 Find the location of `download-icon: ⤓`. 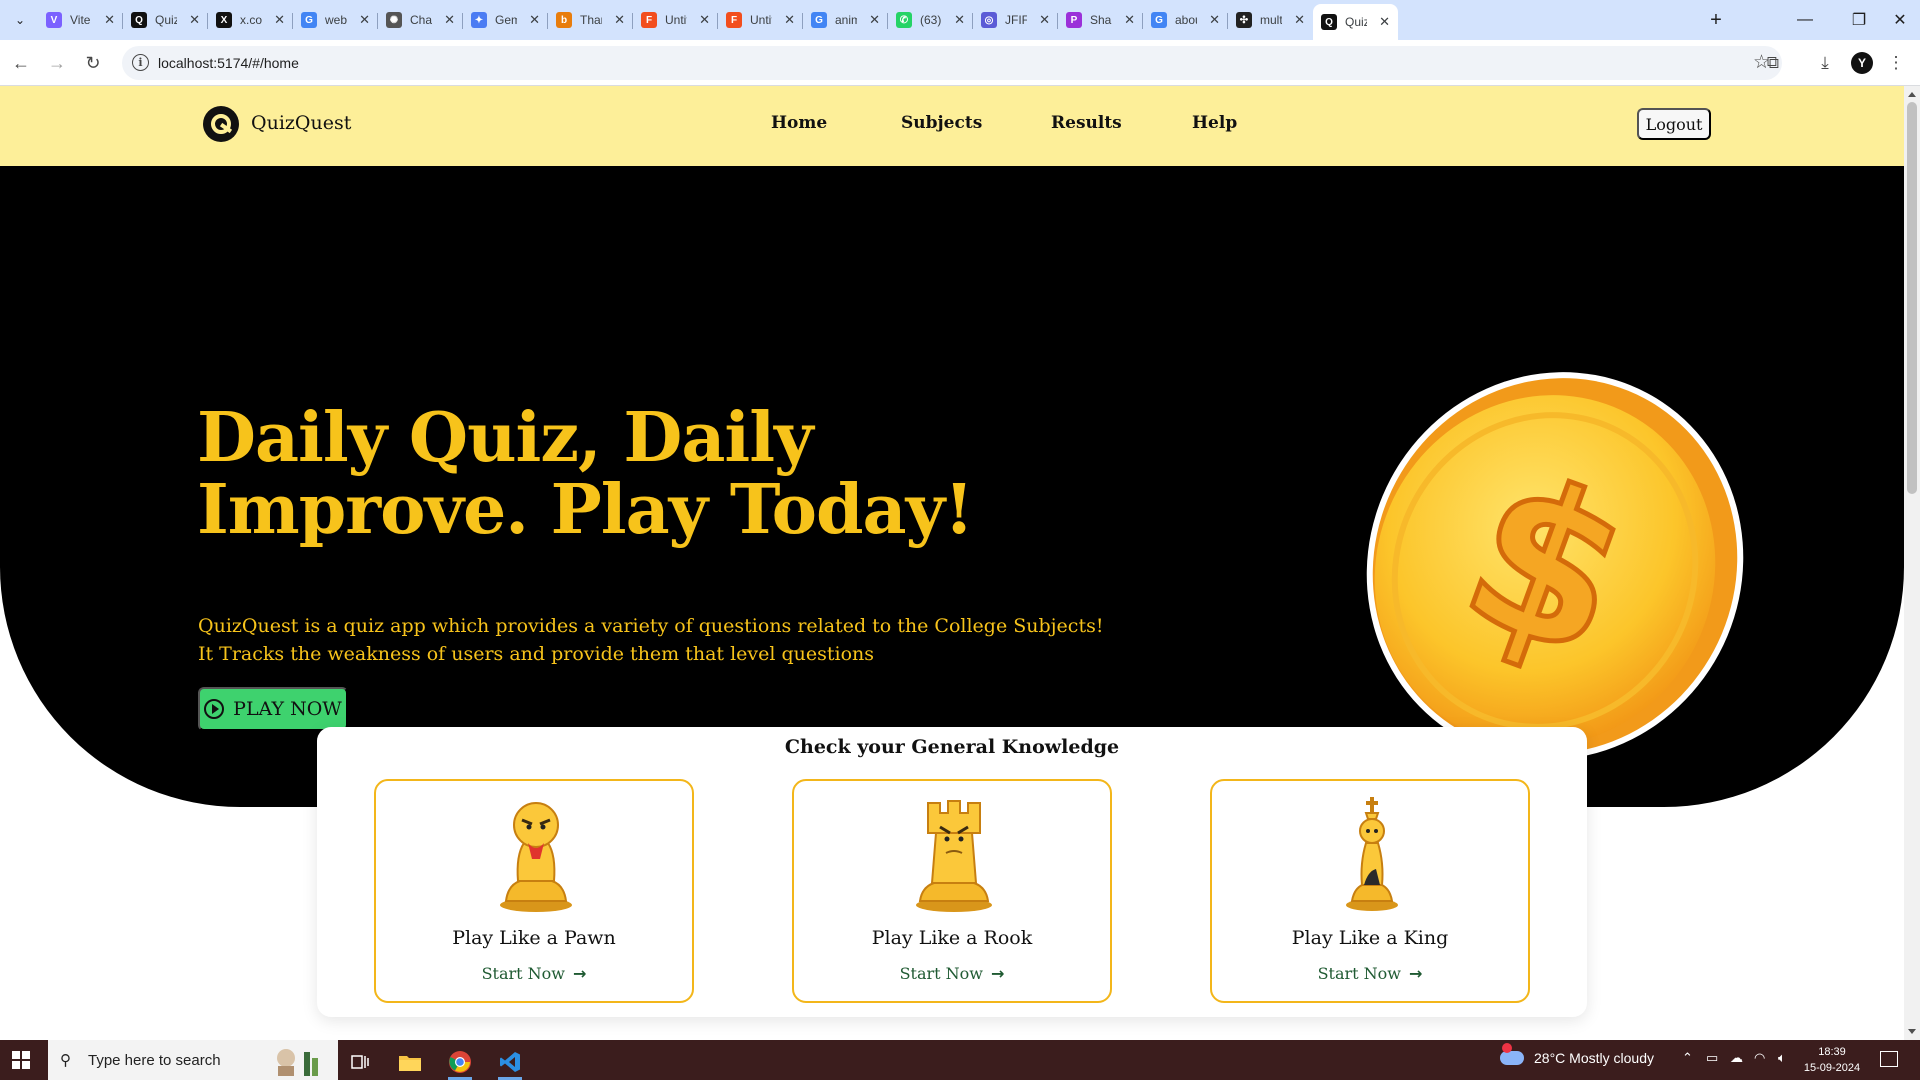

download-icon: ⤓ is located at coordinates (1825, 63).